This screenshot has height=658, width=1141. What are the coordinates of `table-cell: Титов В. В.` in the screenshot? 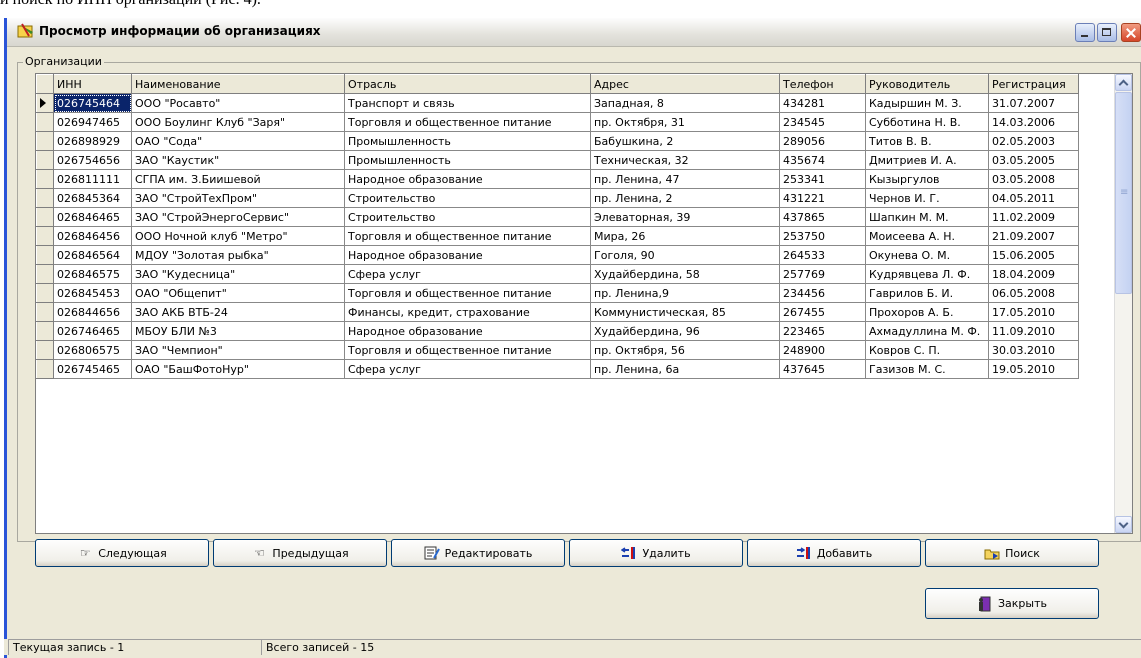 It's located at (927, 141).